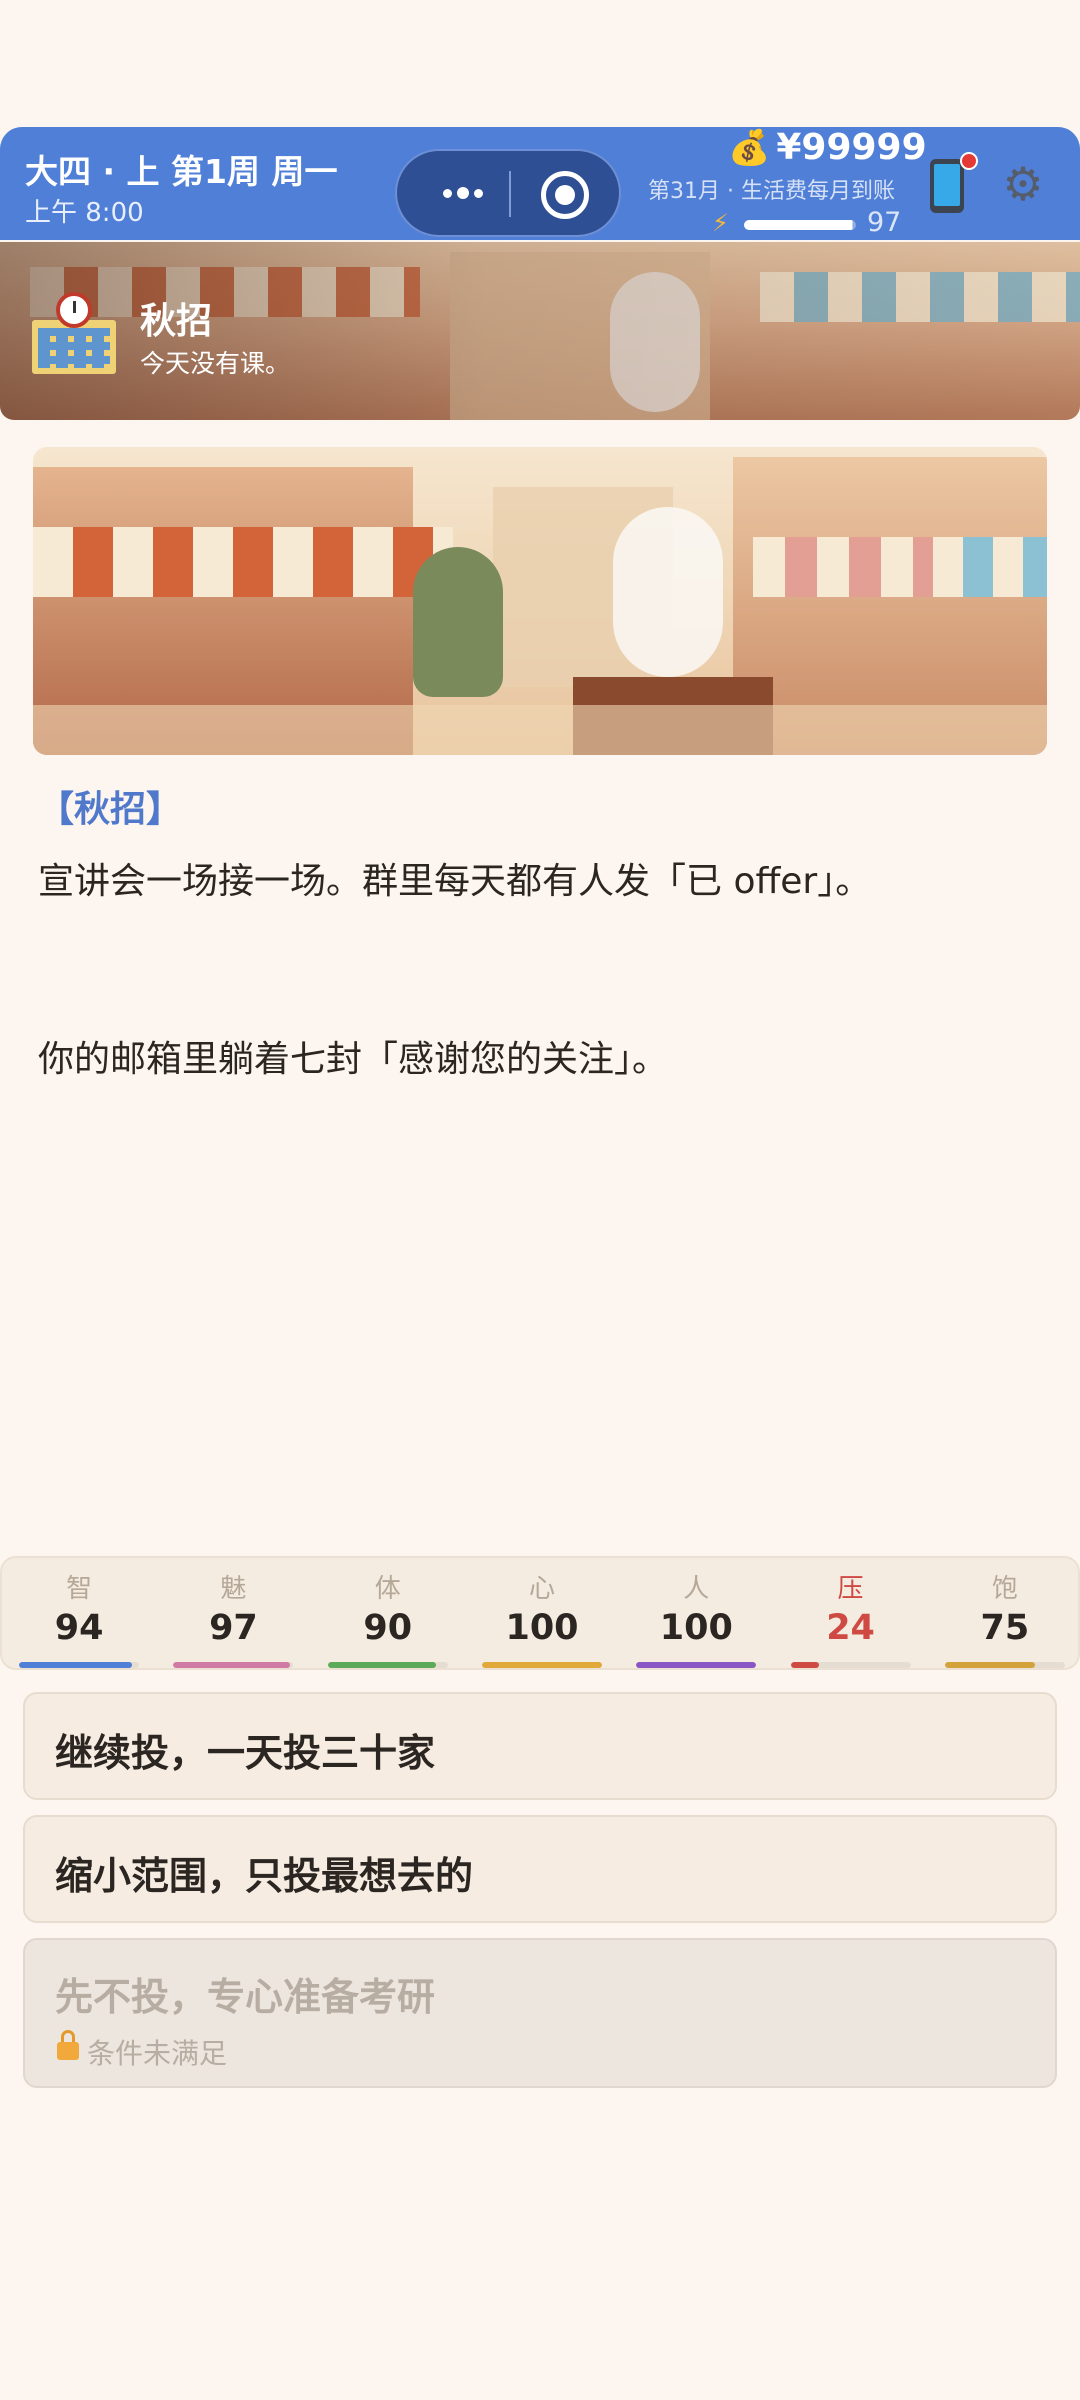 This screenshot has width=1080, height=2400. I want to click on stat-4: 人 100, so click(696, 1613).